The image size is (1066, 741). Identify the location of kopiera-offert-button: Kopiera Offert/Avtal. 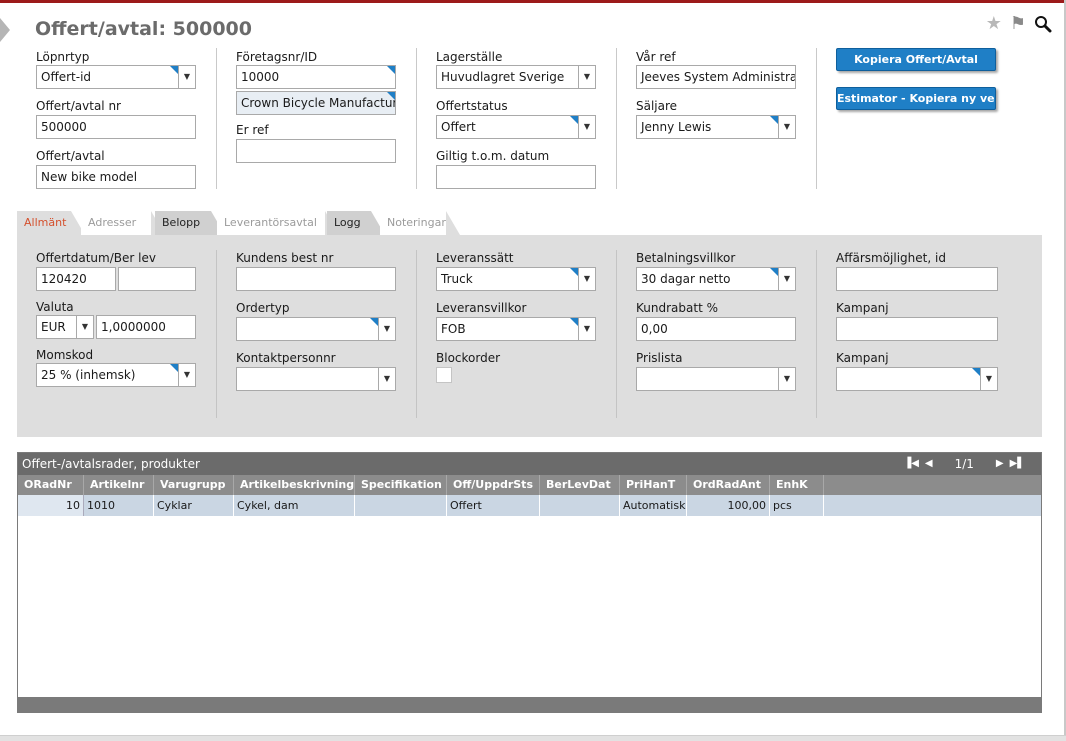
(916, 59).